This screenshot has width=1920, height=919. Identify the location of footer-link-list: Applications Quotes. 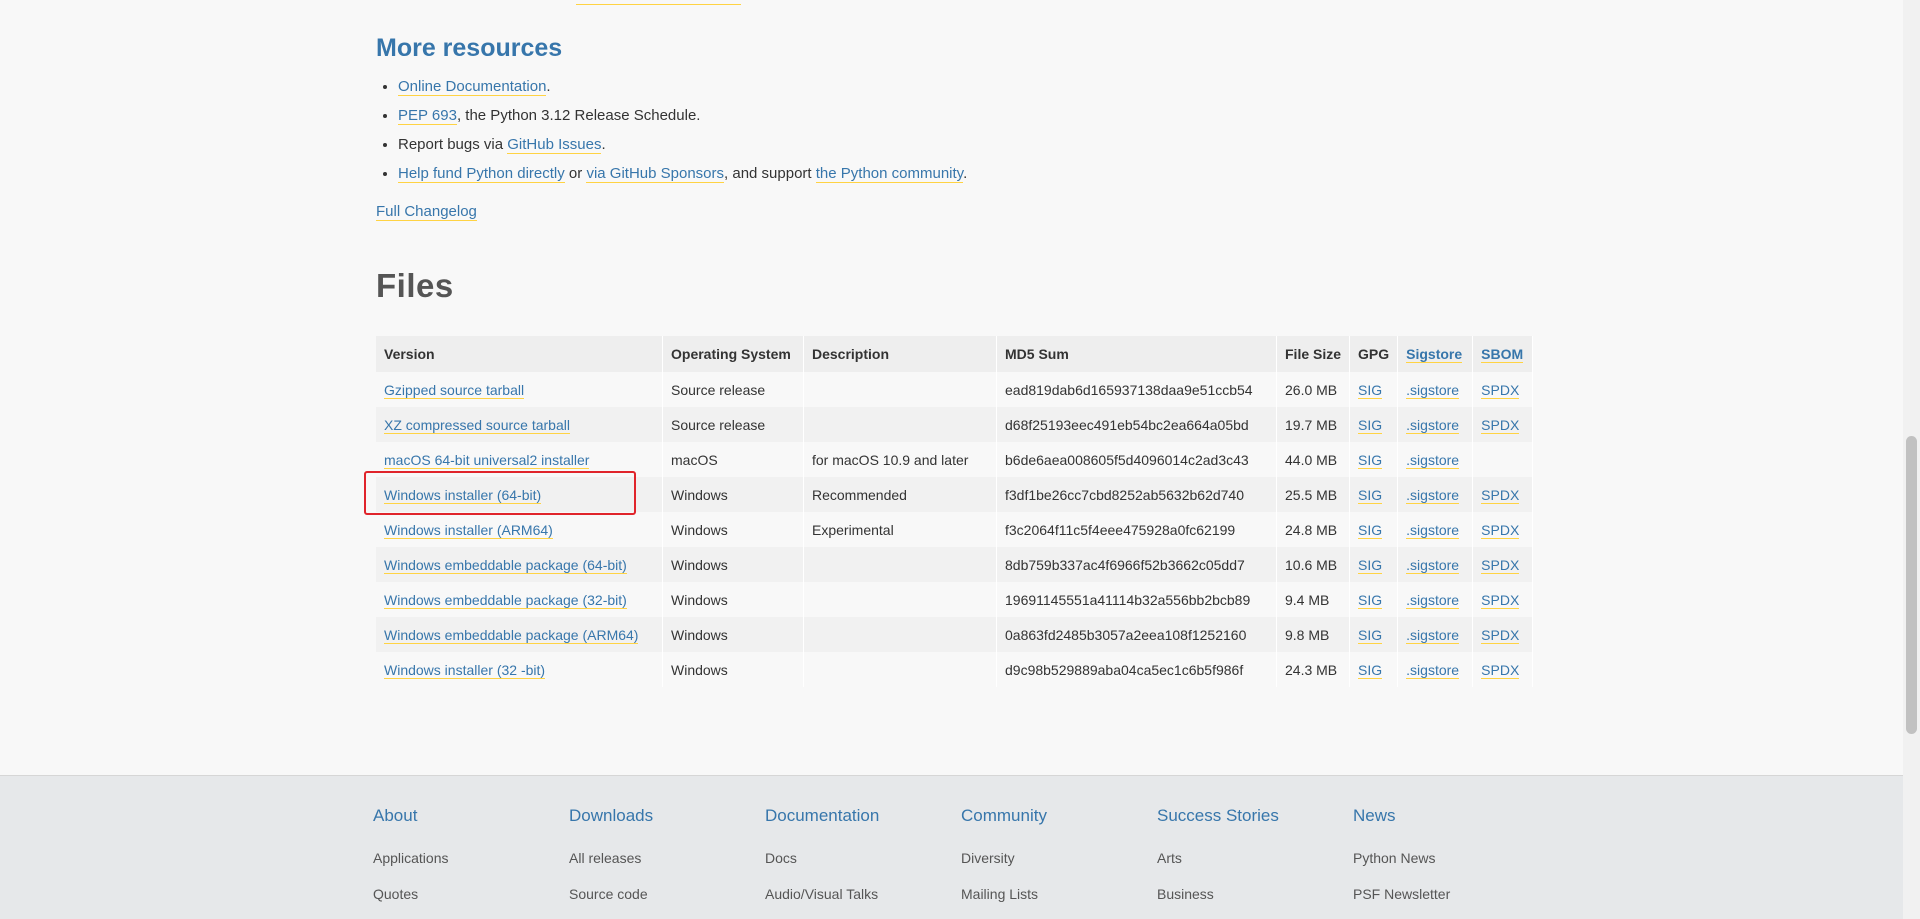
(468, 876).